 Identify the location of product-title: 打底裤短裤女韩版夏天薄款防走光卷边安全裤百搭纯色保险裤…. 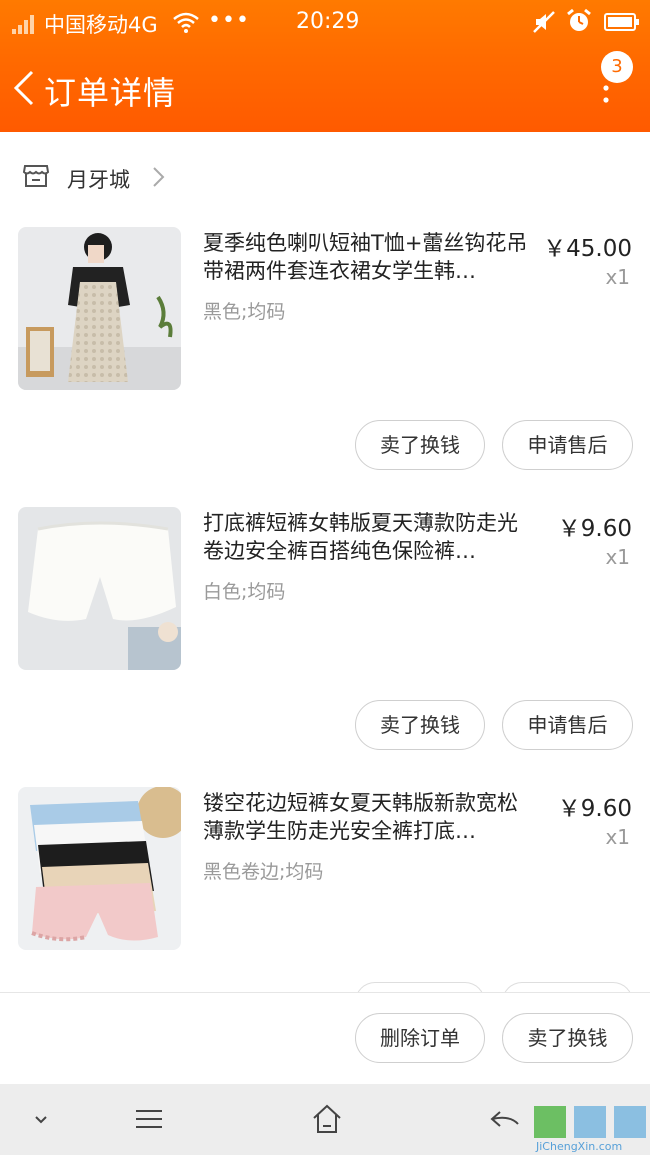
(370, 537).